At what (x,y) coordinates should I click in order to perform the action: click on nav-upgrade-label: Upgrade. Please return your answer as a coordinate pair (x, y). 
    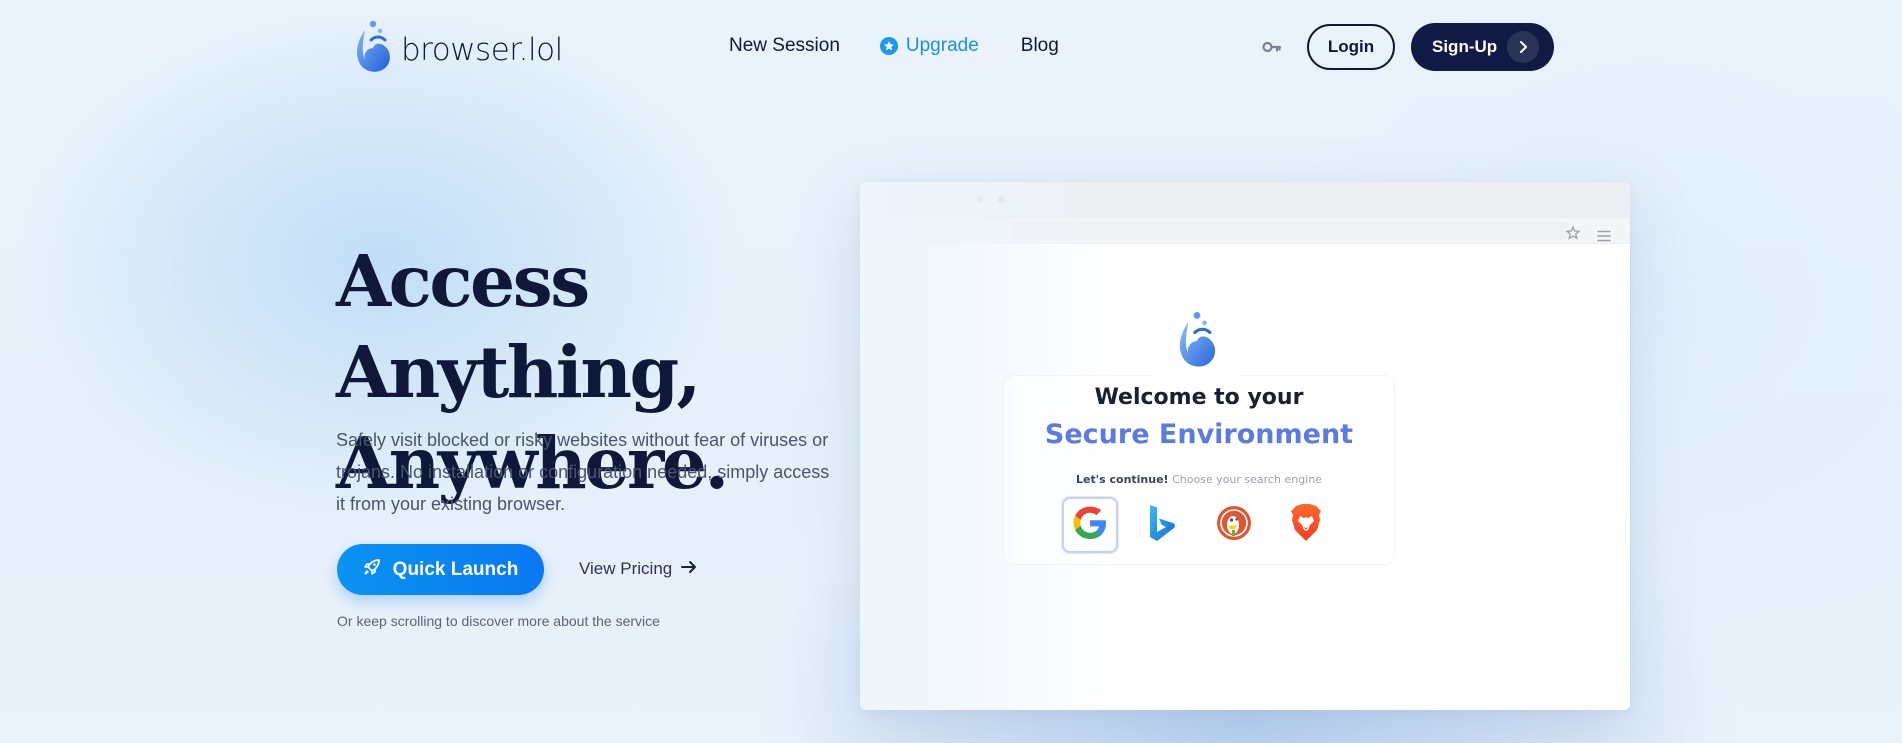
    Looking at the image, I should click on (942, 45).